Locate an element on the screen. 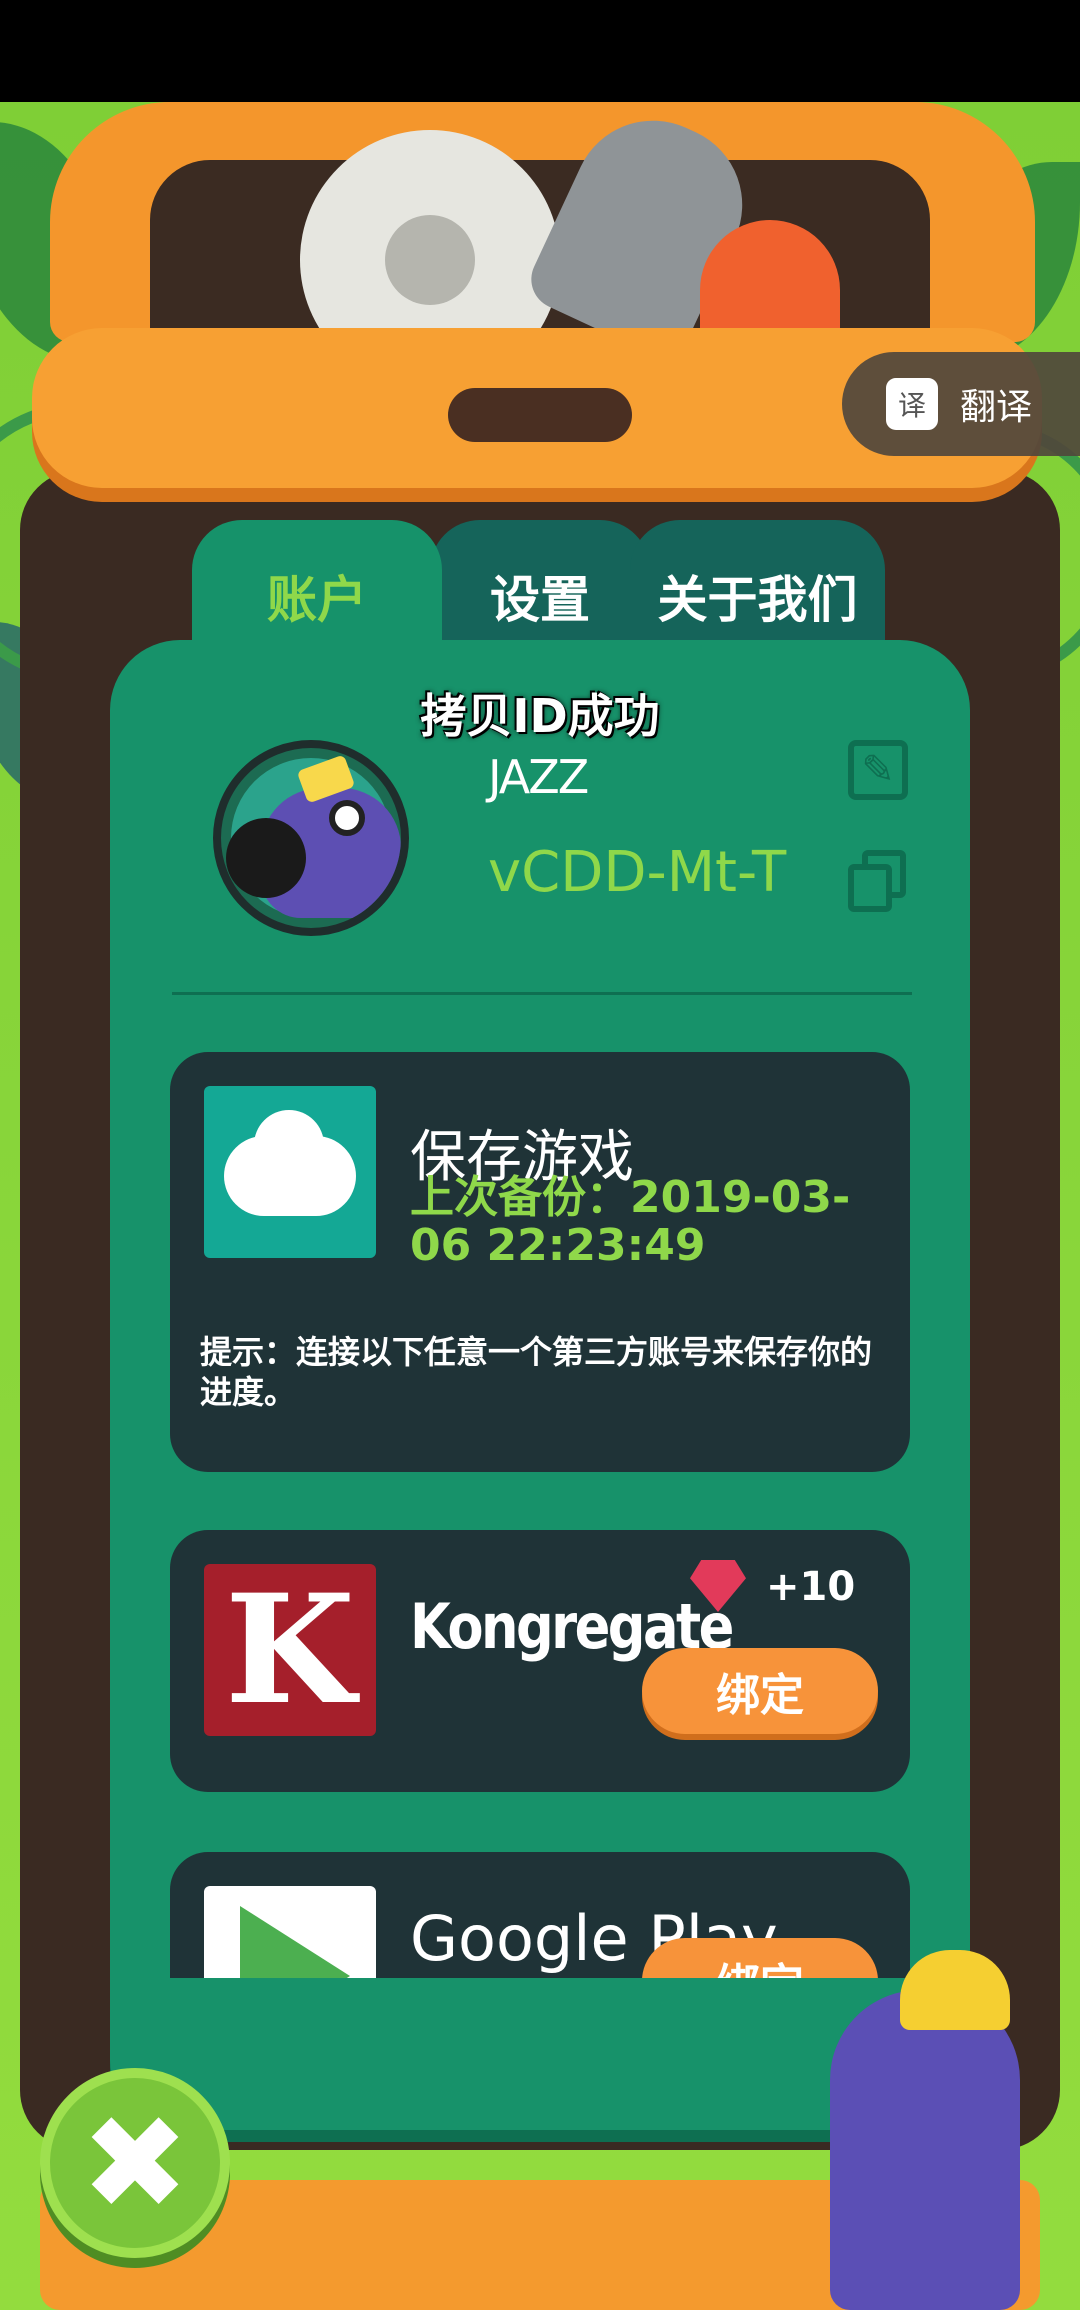 The image size is (1080, 2310). reward-amount: +10 is located at coordinates (811, 1587).